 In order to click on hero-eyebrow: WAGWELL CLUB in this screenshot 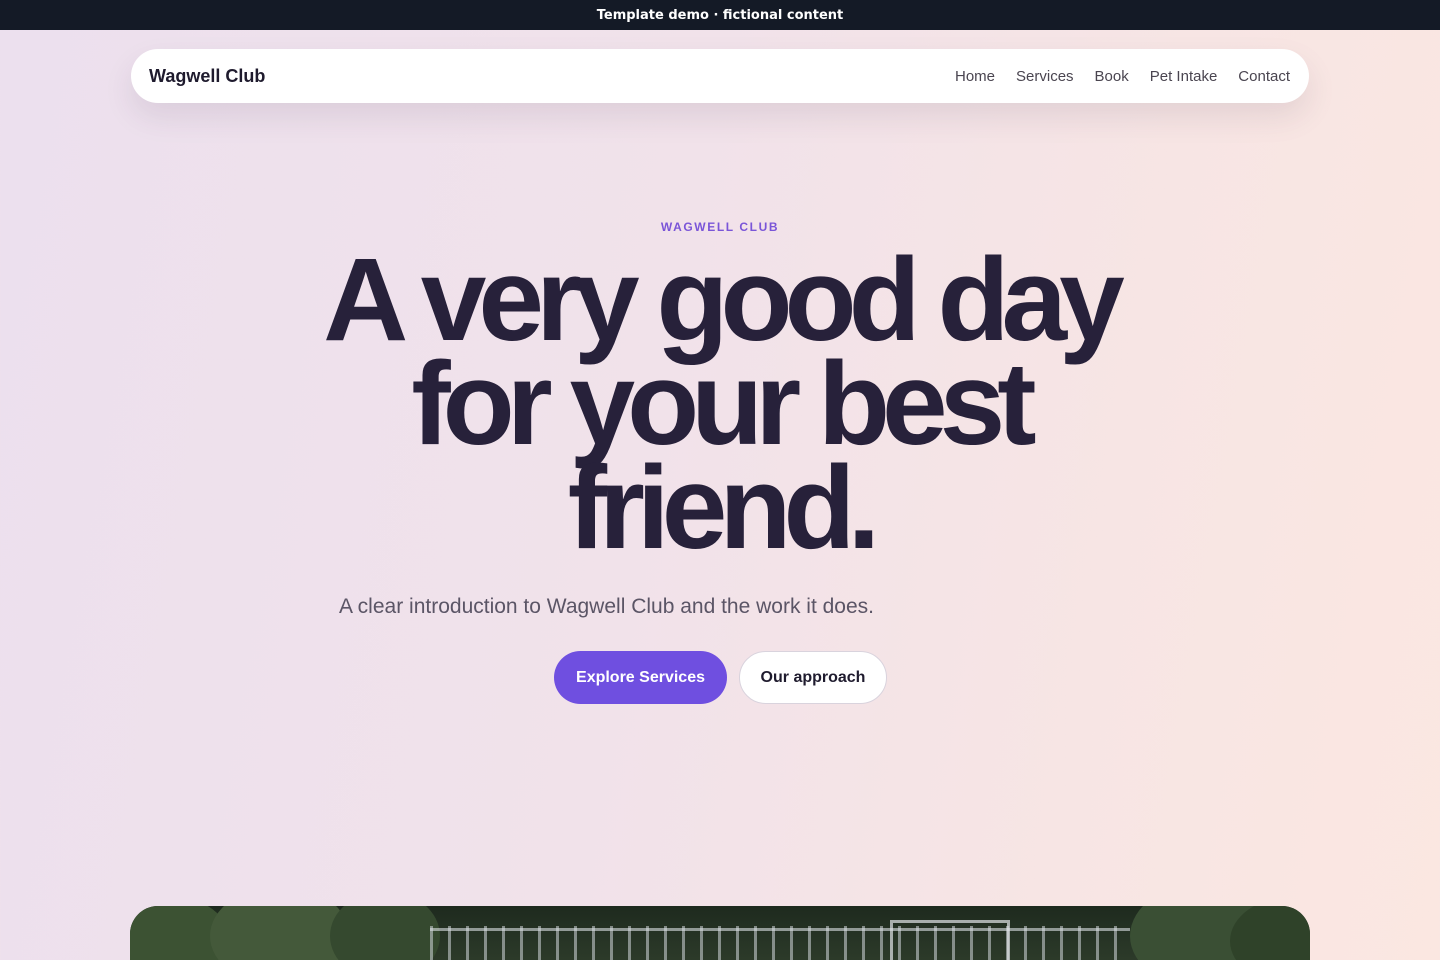, I will do `click(720, 227)`.